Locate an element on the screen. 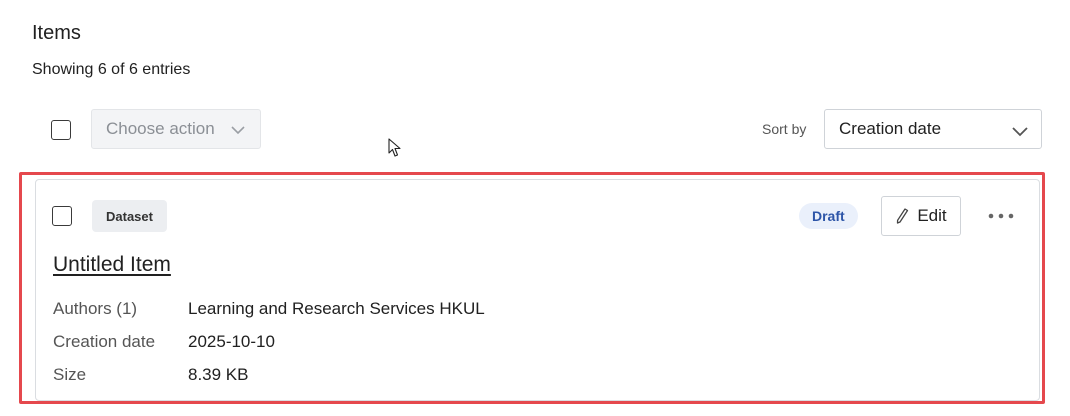  item-type-badge: Dataset is located at coordinates (129, 216).